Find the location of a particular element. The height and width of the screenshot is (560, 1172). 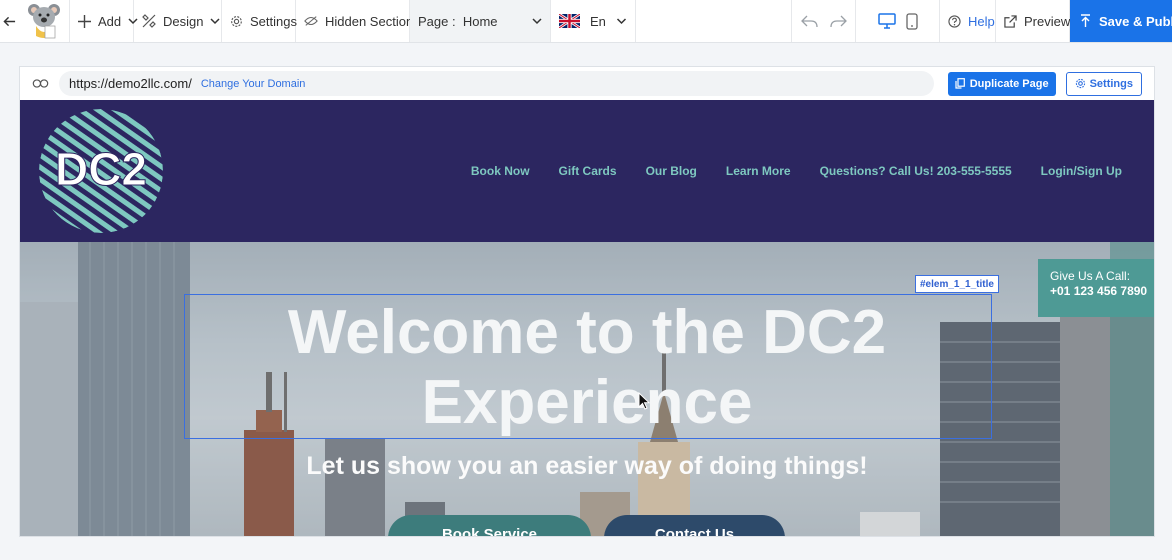

design-tools-icon is located at coordinates (149, 21).